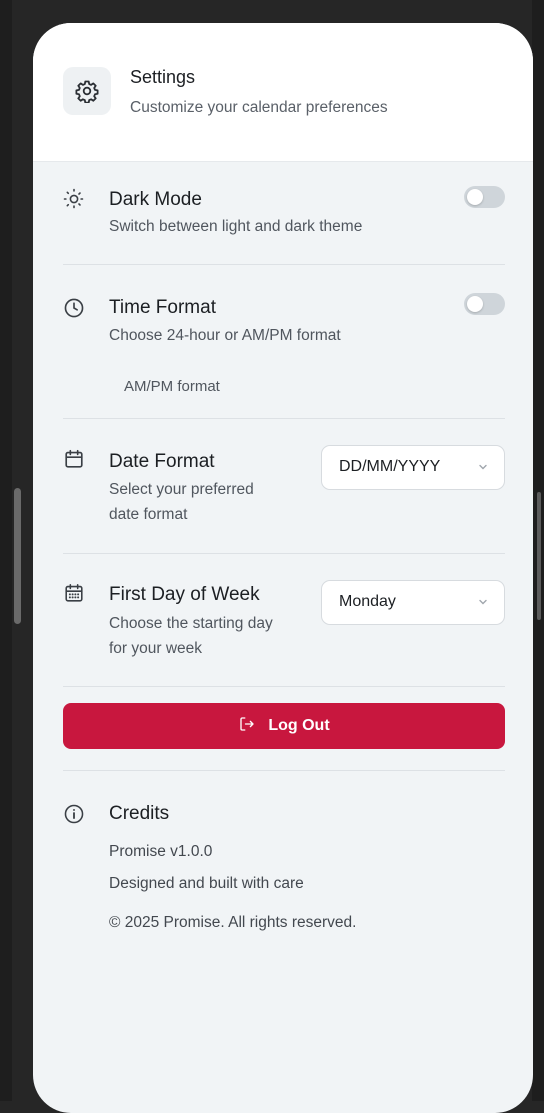  Describe the element at coordinates (74, 308) in the screenshot. I see `clock-icon` at that location.